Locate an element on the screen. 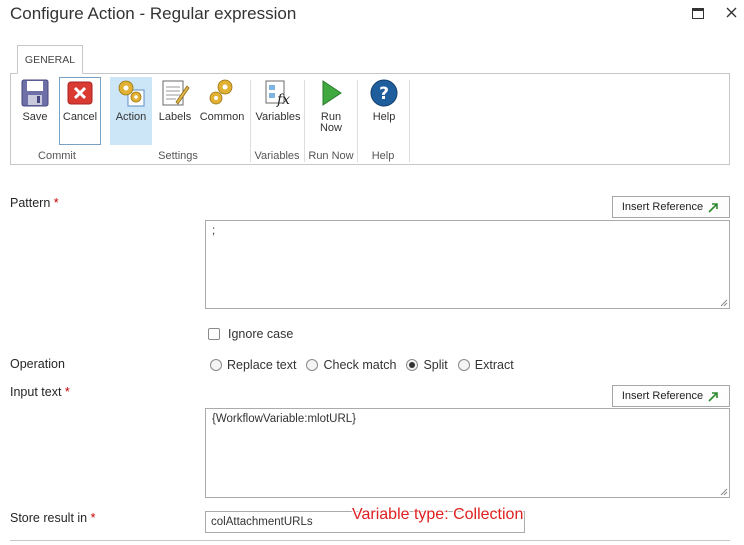 Image resolution: width=744 pixels, height=545 pixels. save-button: Save is located at coordinates (35, 100).